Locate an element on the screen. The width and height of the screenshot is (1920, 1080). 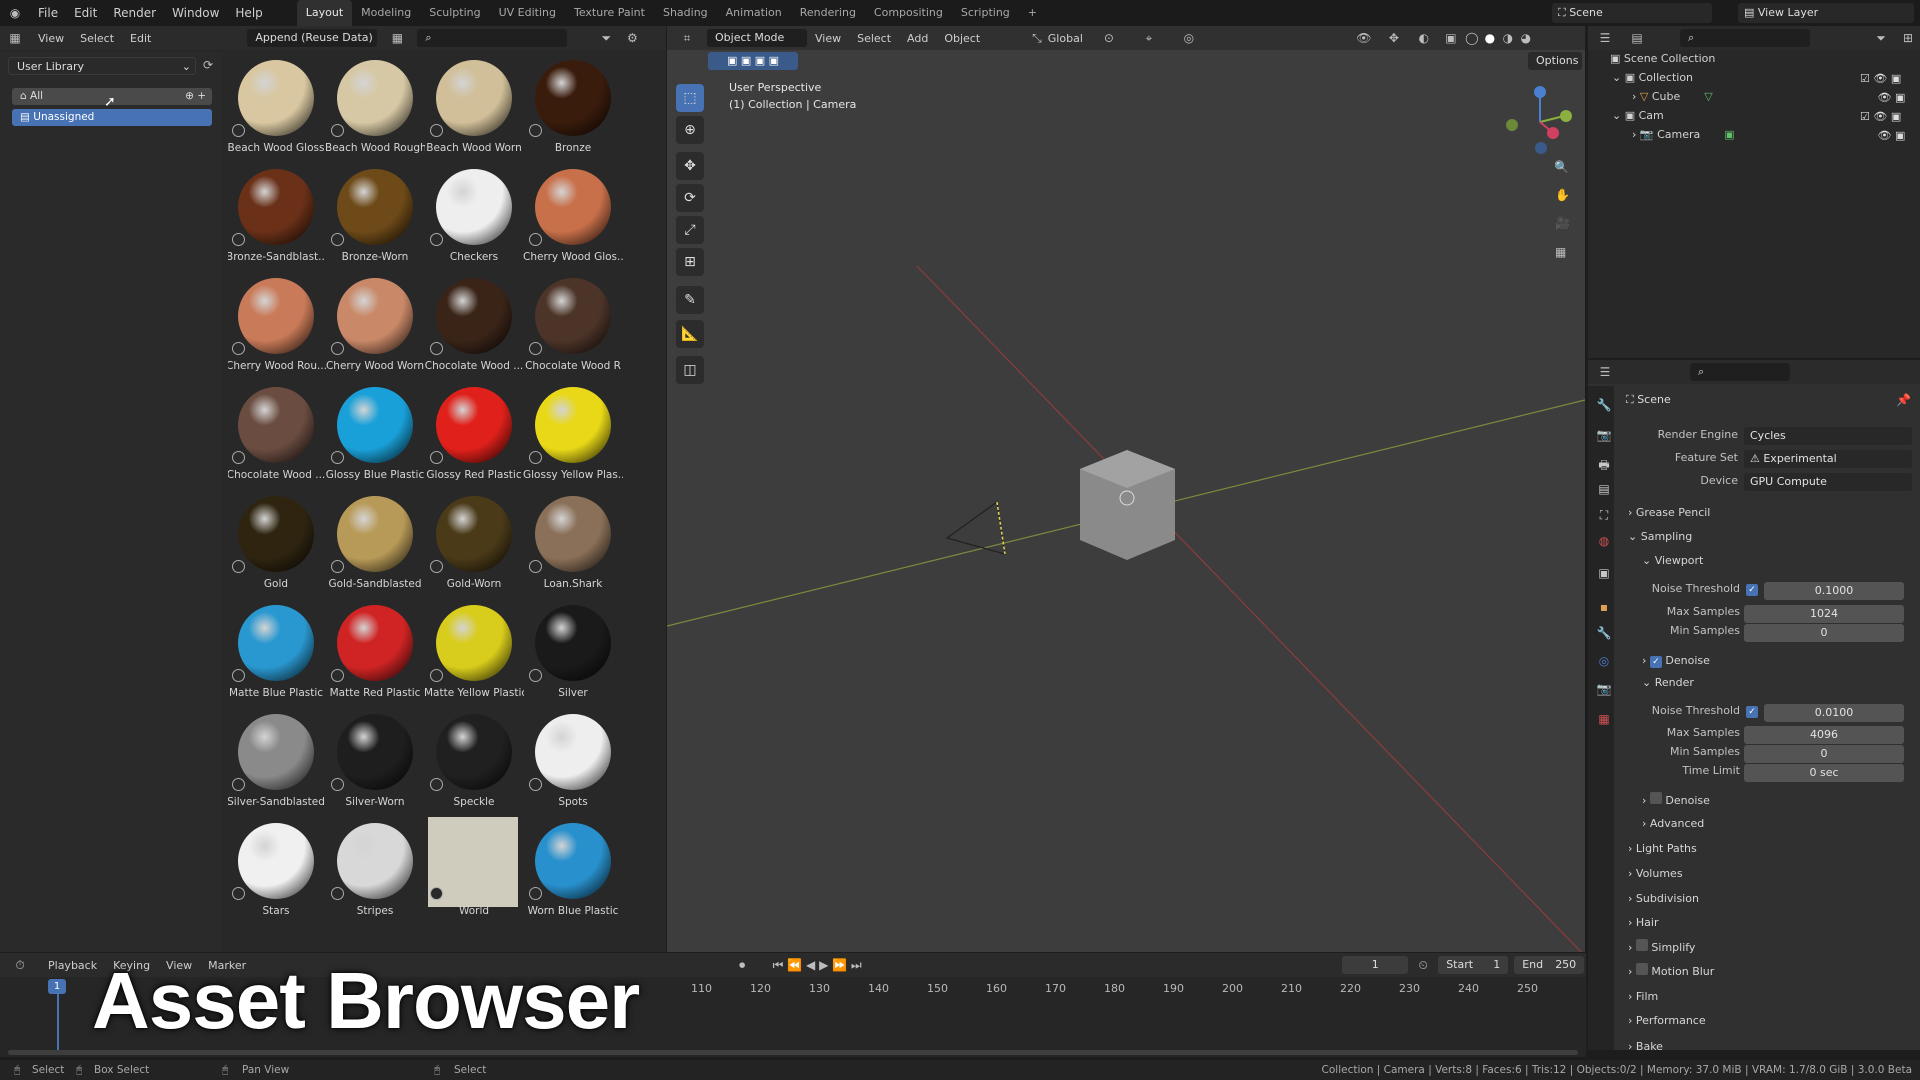
asset-item: Gold-Worn is located at coordinates (474, 542).